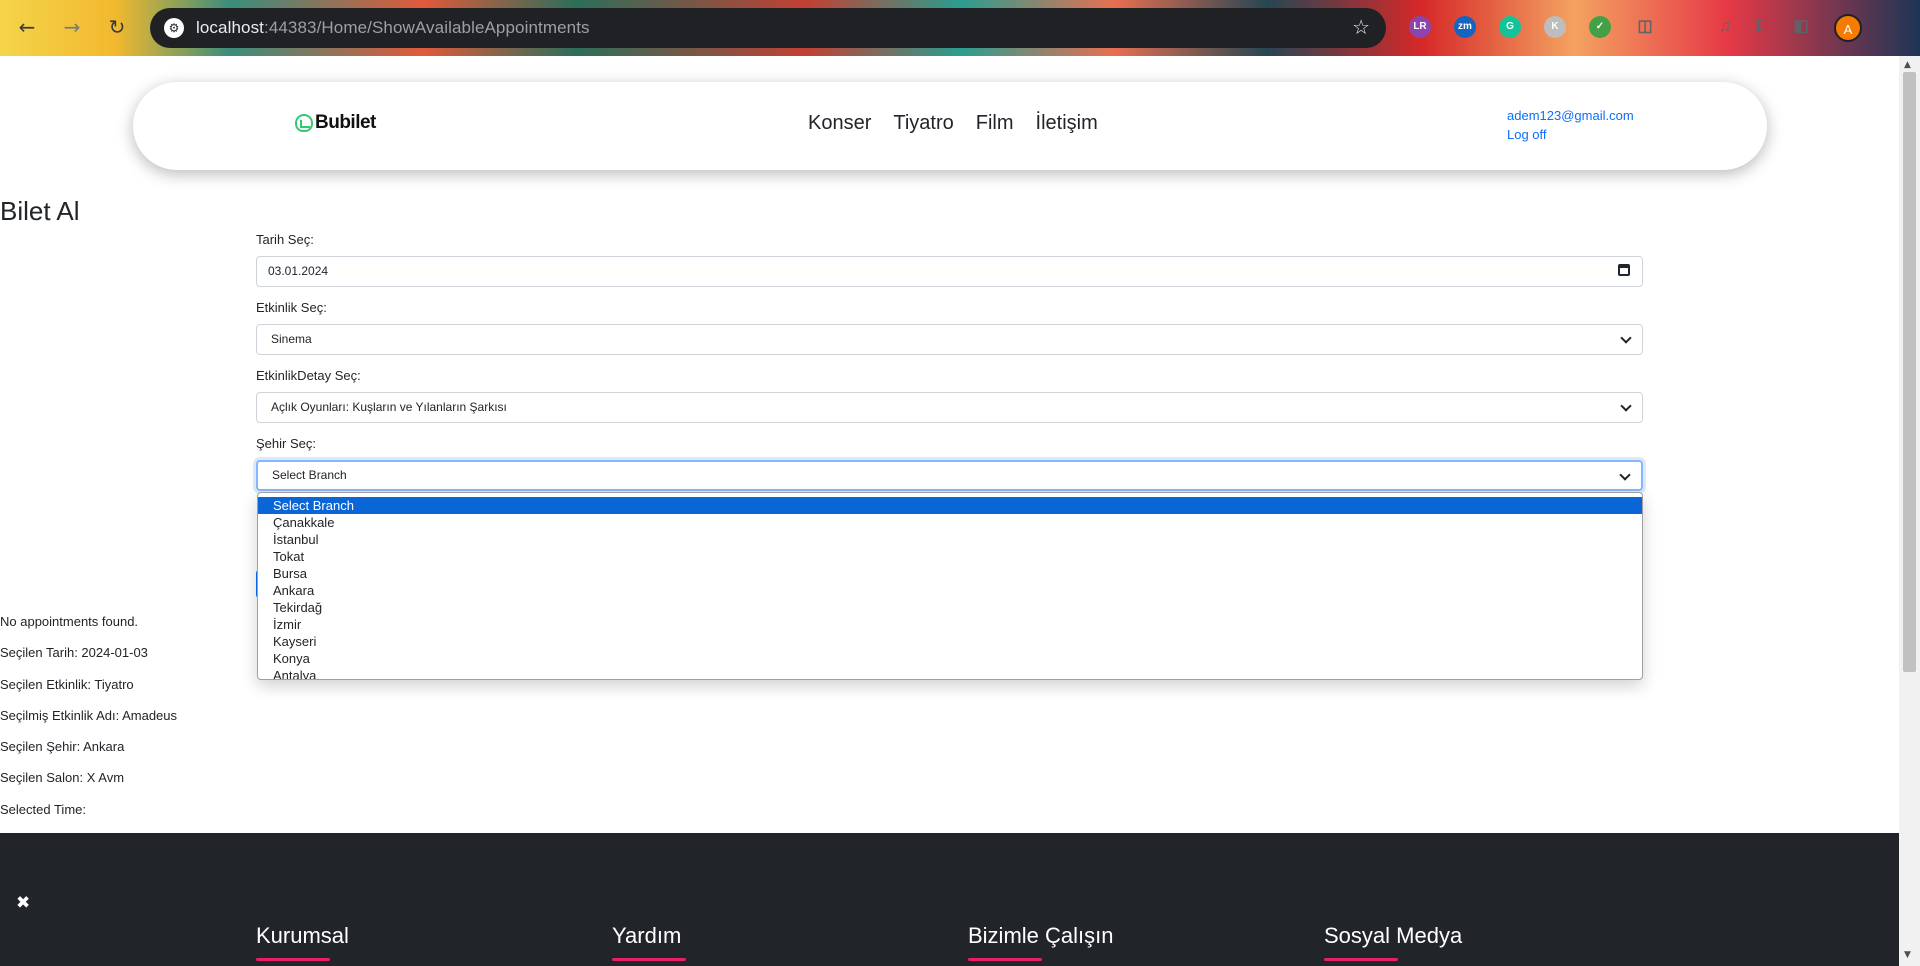 The width and height of the screenshot is (1920, 966). I want to click on download-icon: ↧, so click(1759, 27).